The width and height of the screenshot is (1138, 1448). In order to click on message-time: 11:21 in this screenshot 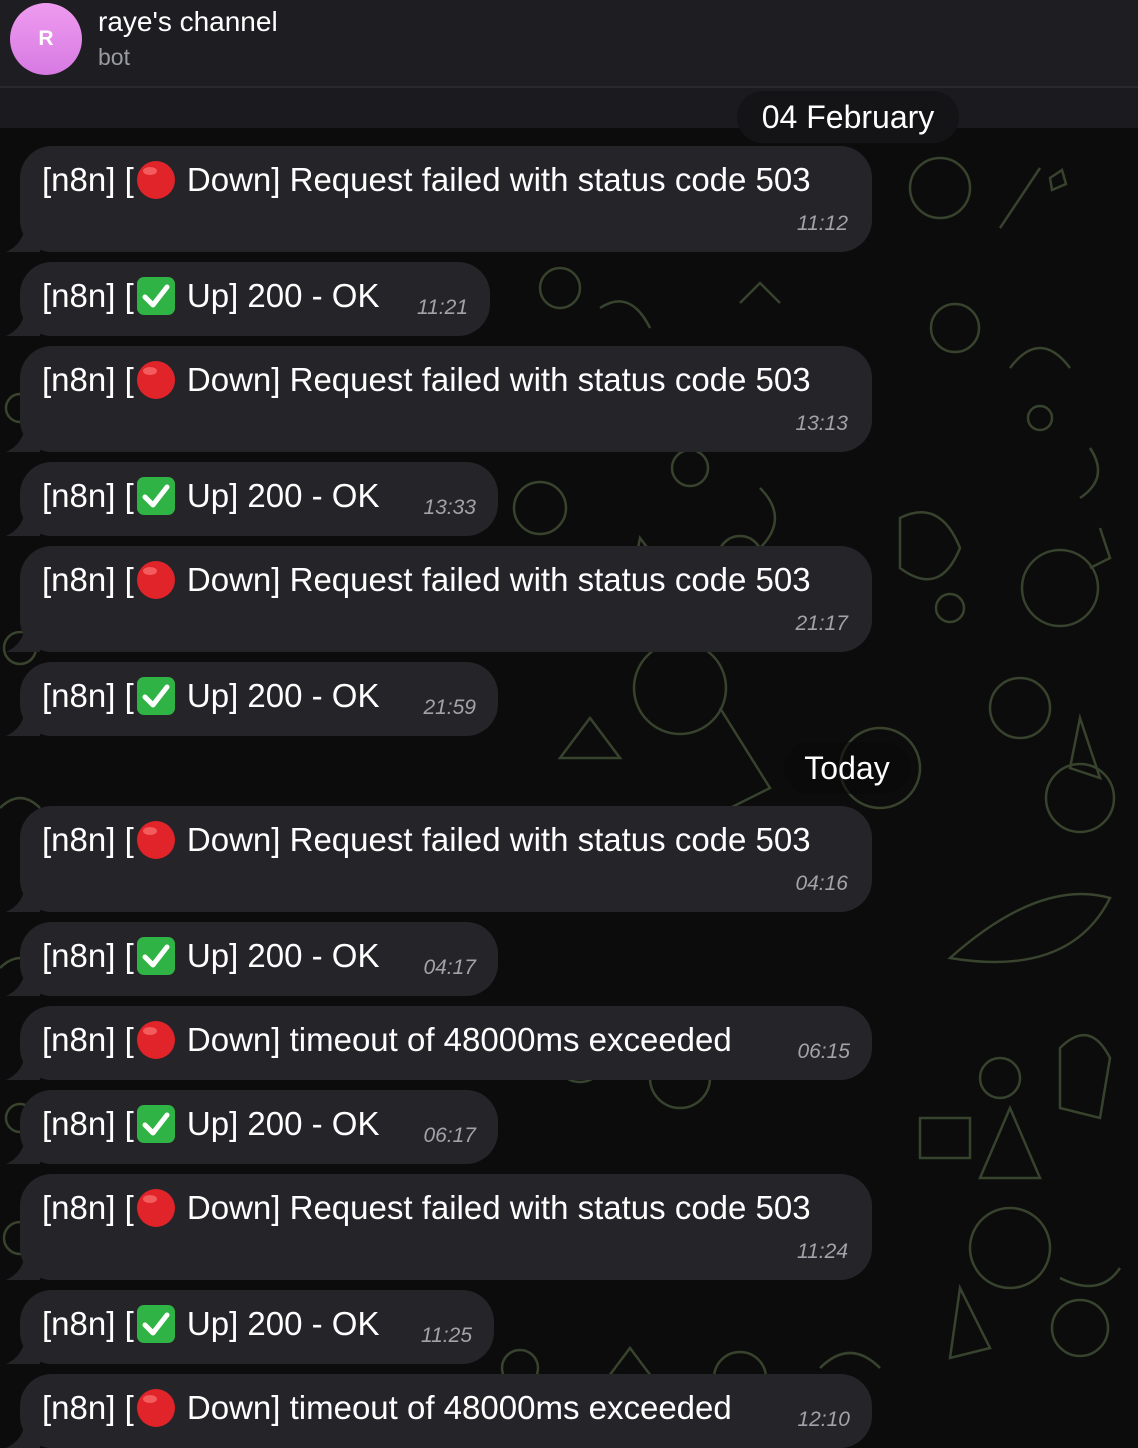, I will do `click(442, 307)`.